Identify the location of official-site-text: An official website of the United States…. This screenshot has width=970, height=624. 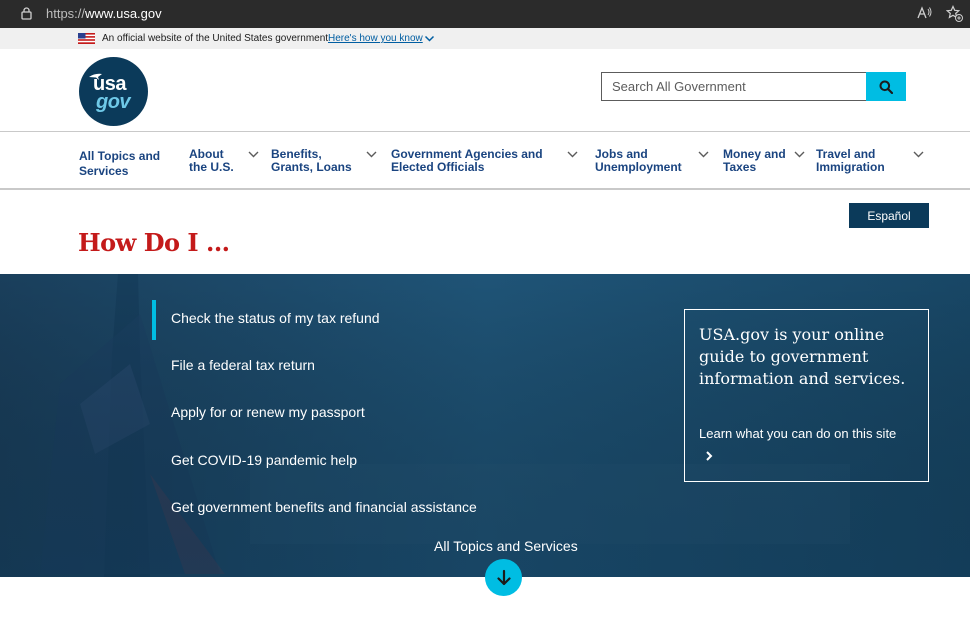
(215, 38).